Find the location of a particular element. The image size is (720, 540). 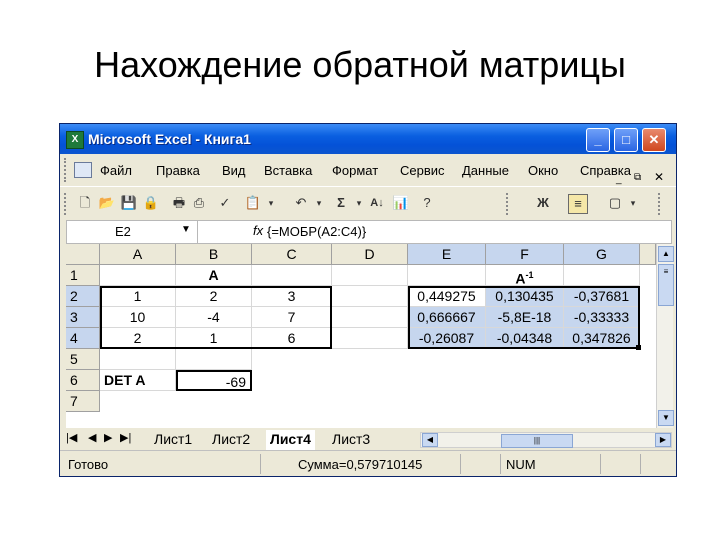

doc-close-icon: ✕ is located at coordinates (659, 177).